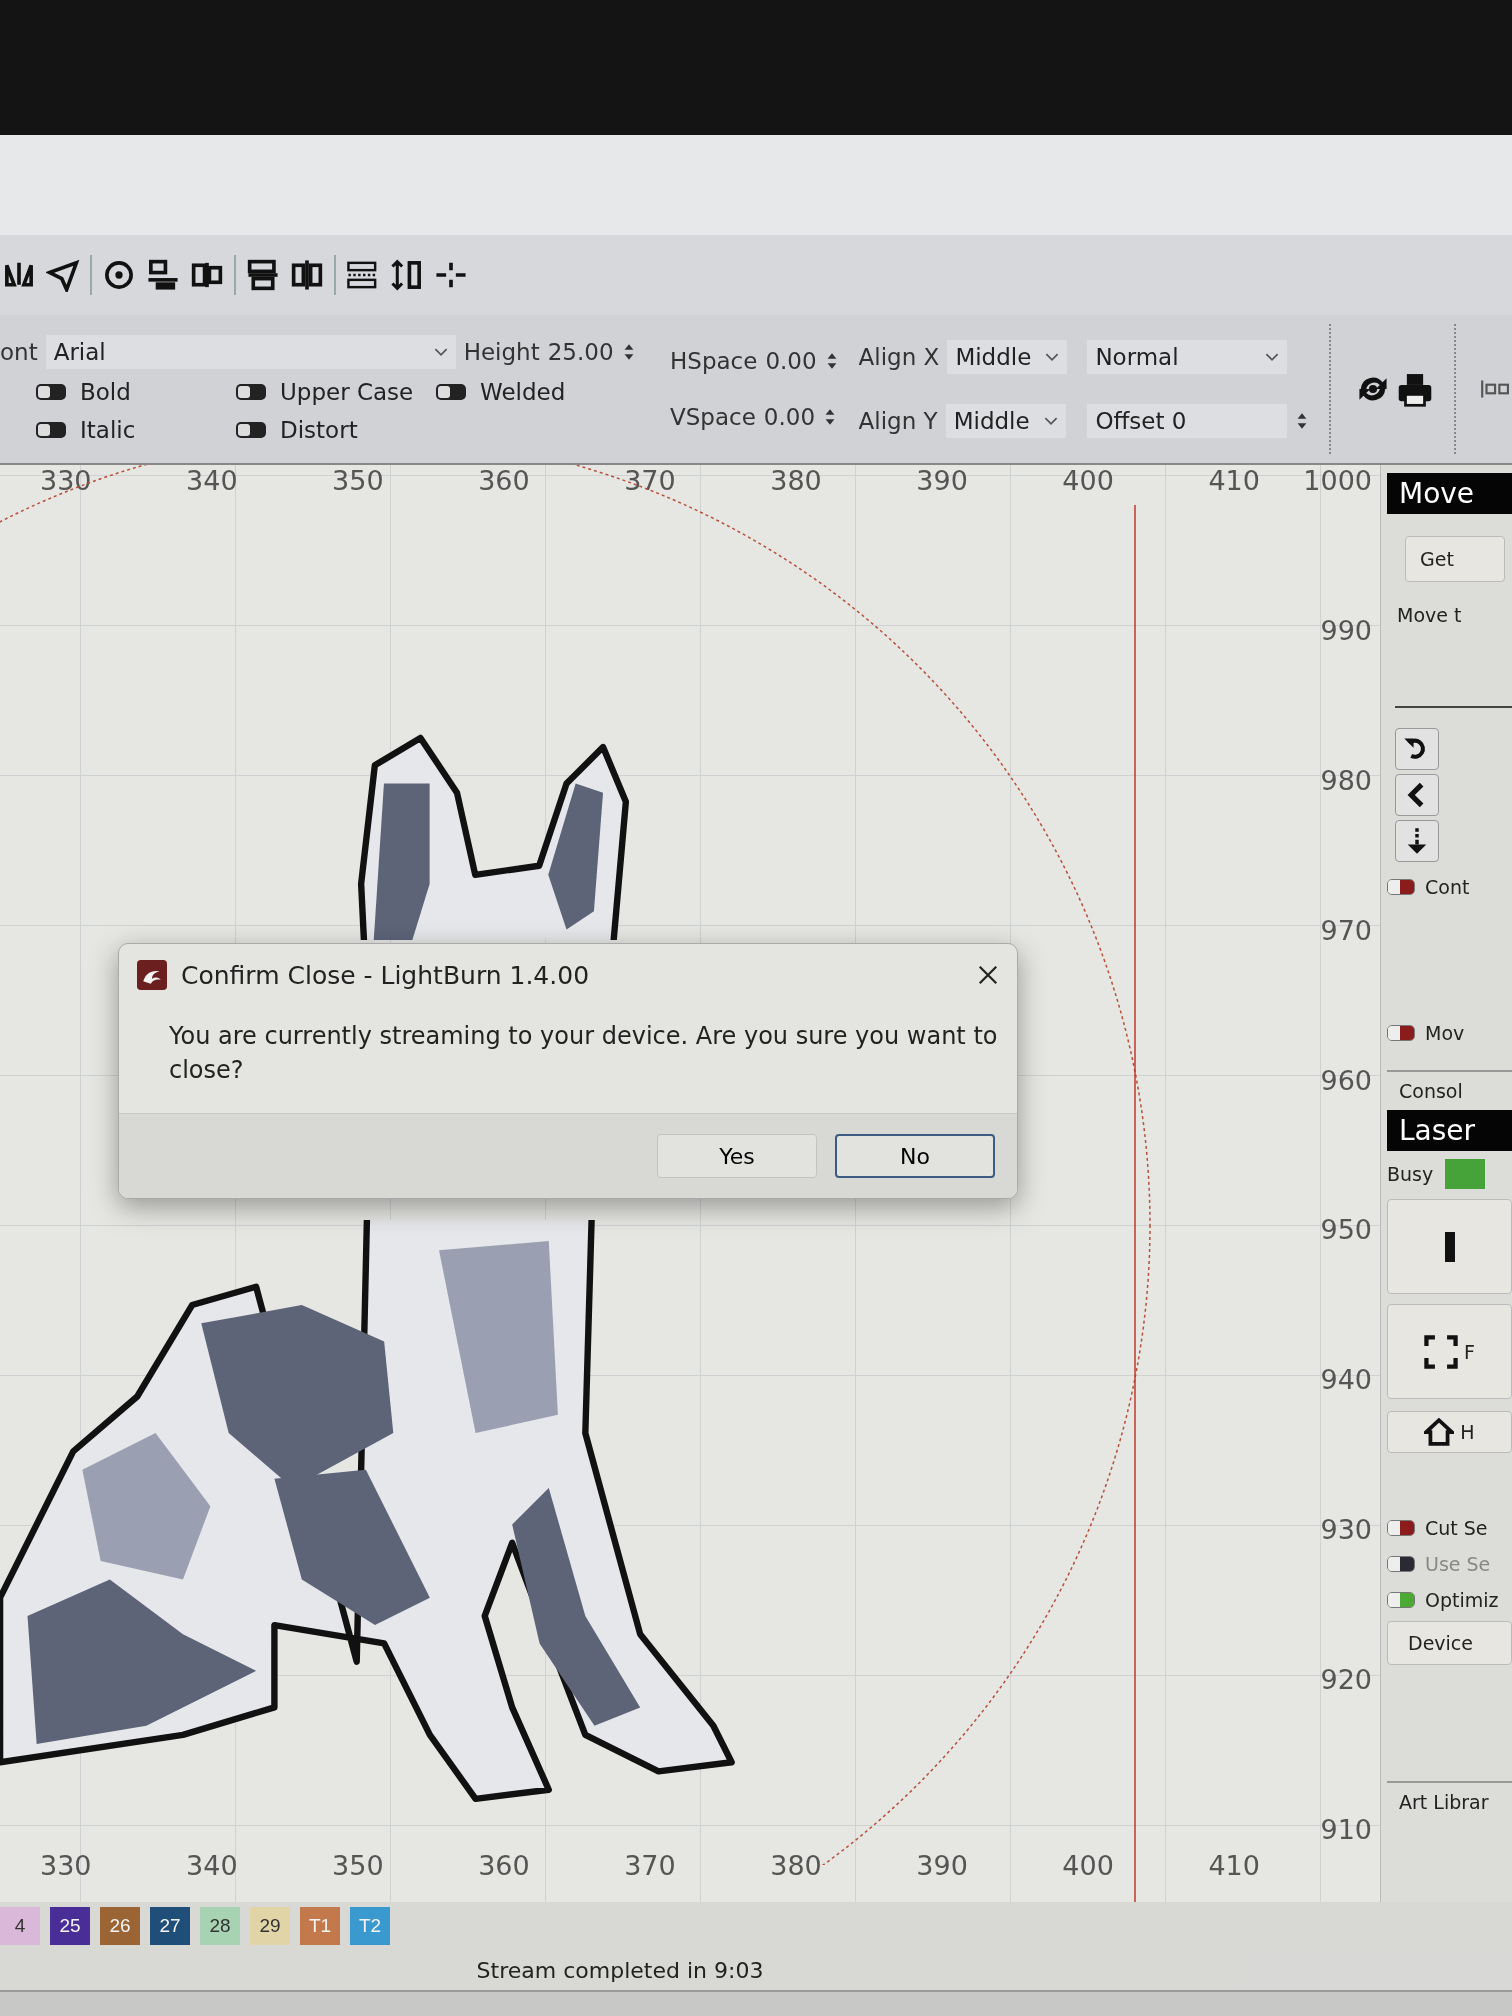 The height and width of the screenshot is (2016, 1512). Describe the element at coordinates (20, 1926) in the screenshot. I see `layer-color-swatch: 4` at that location.